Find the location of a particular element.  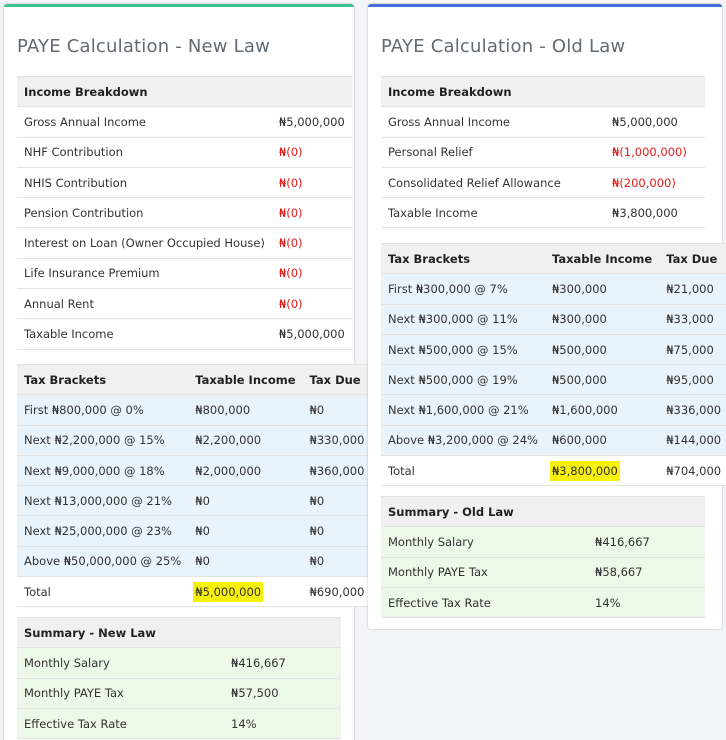

table-row: First ₦800,000 @ 0% ₦800,000 ₦0 is located at coordinates (194, 410).